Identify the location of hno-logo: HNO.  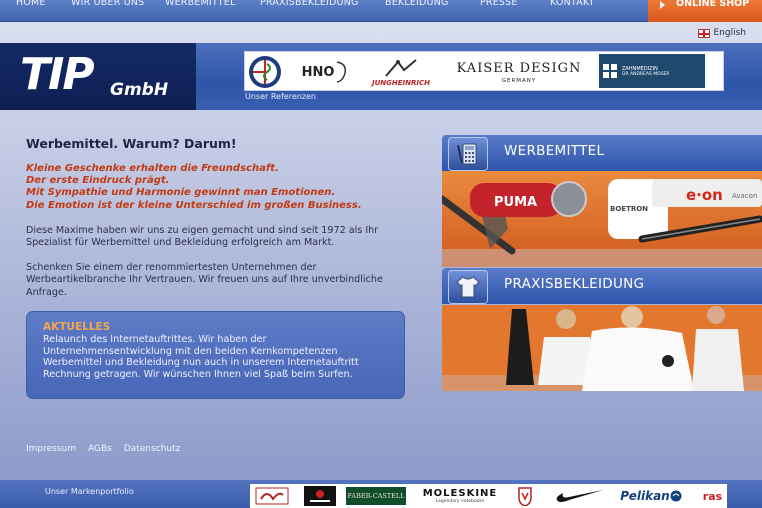
(325, 72).